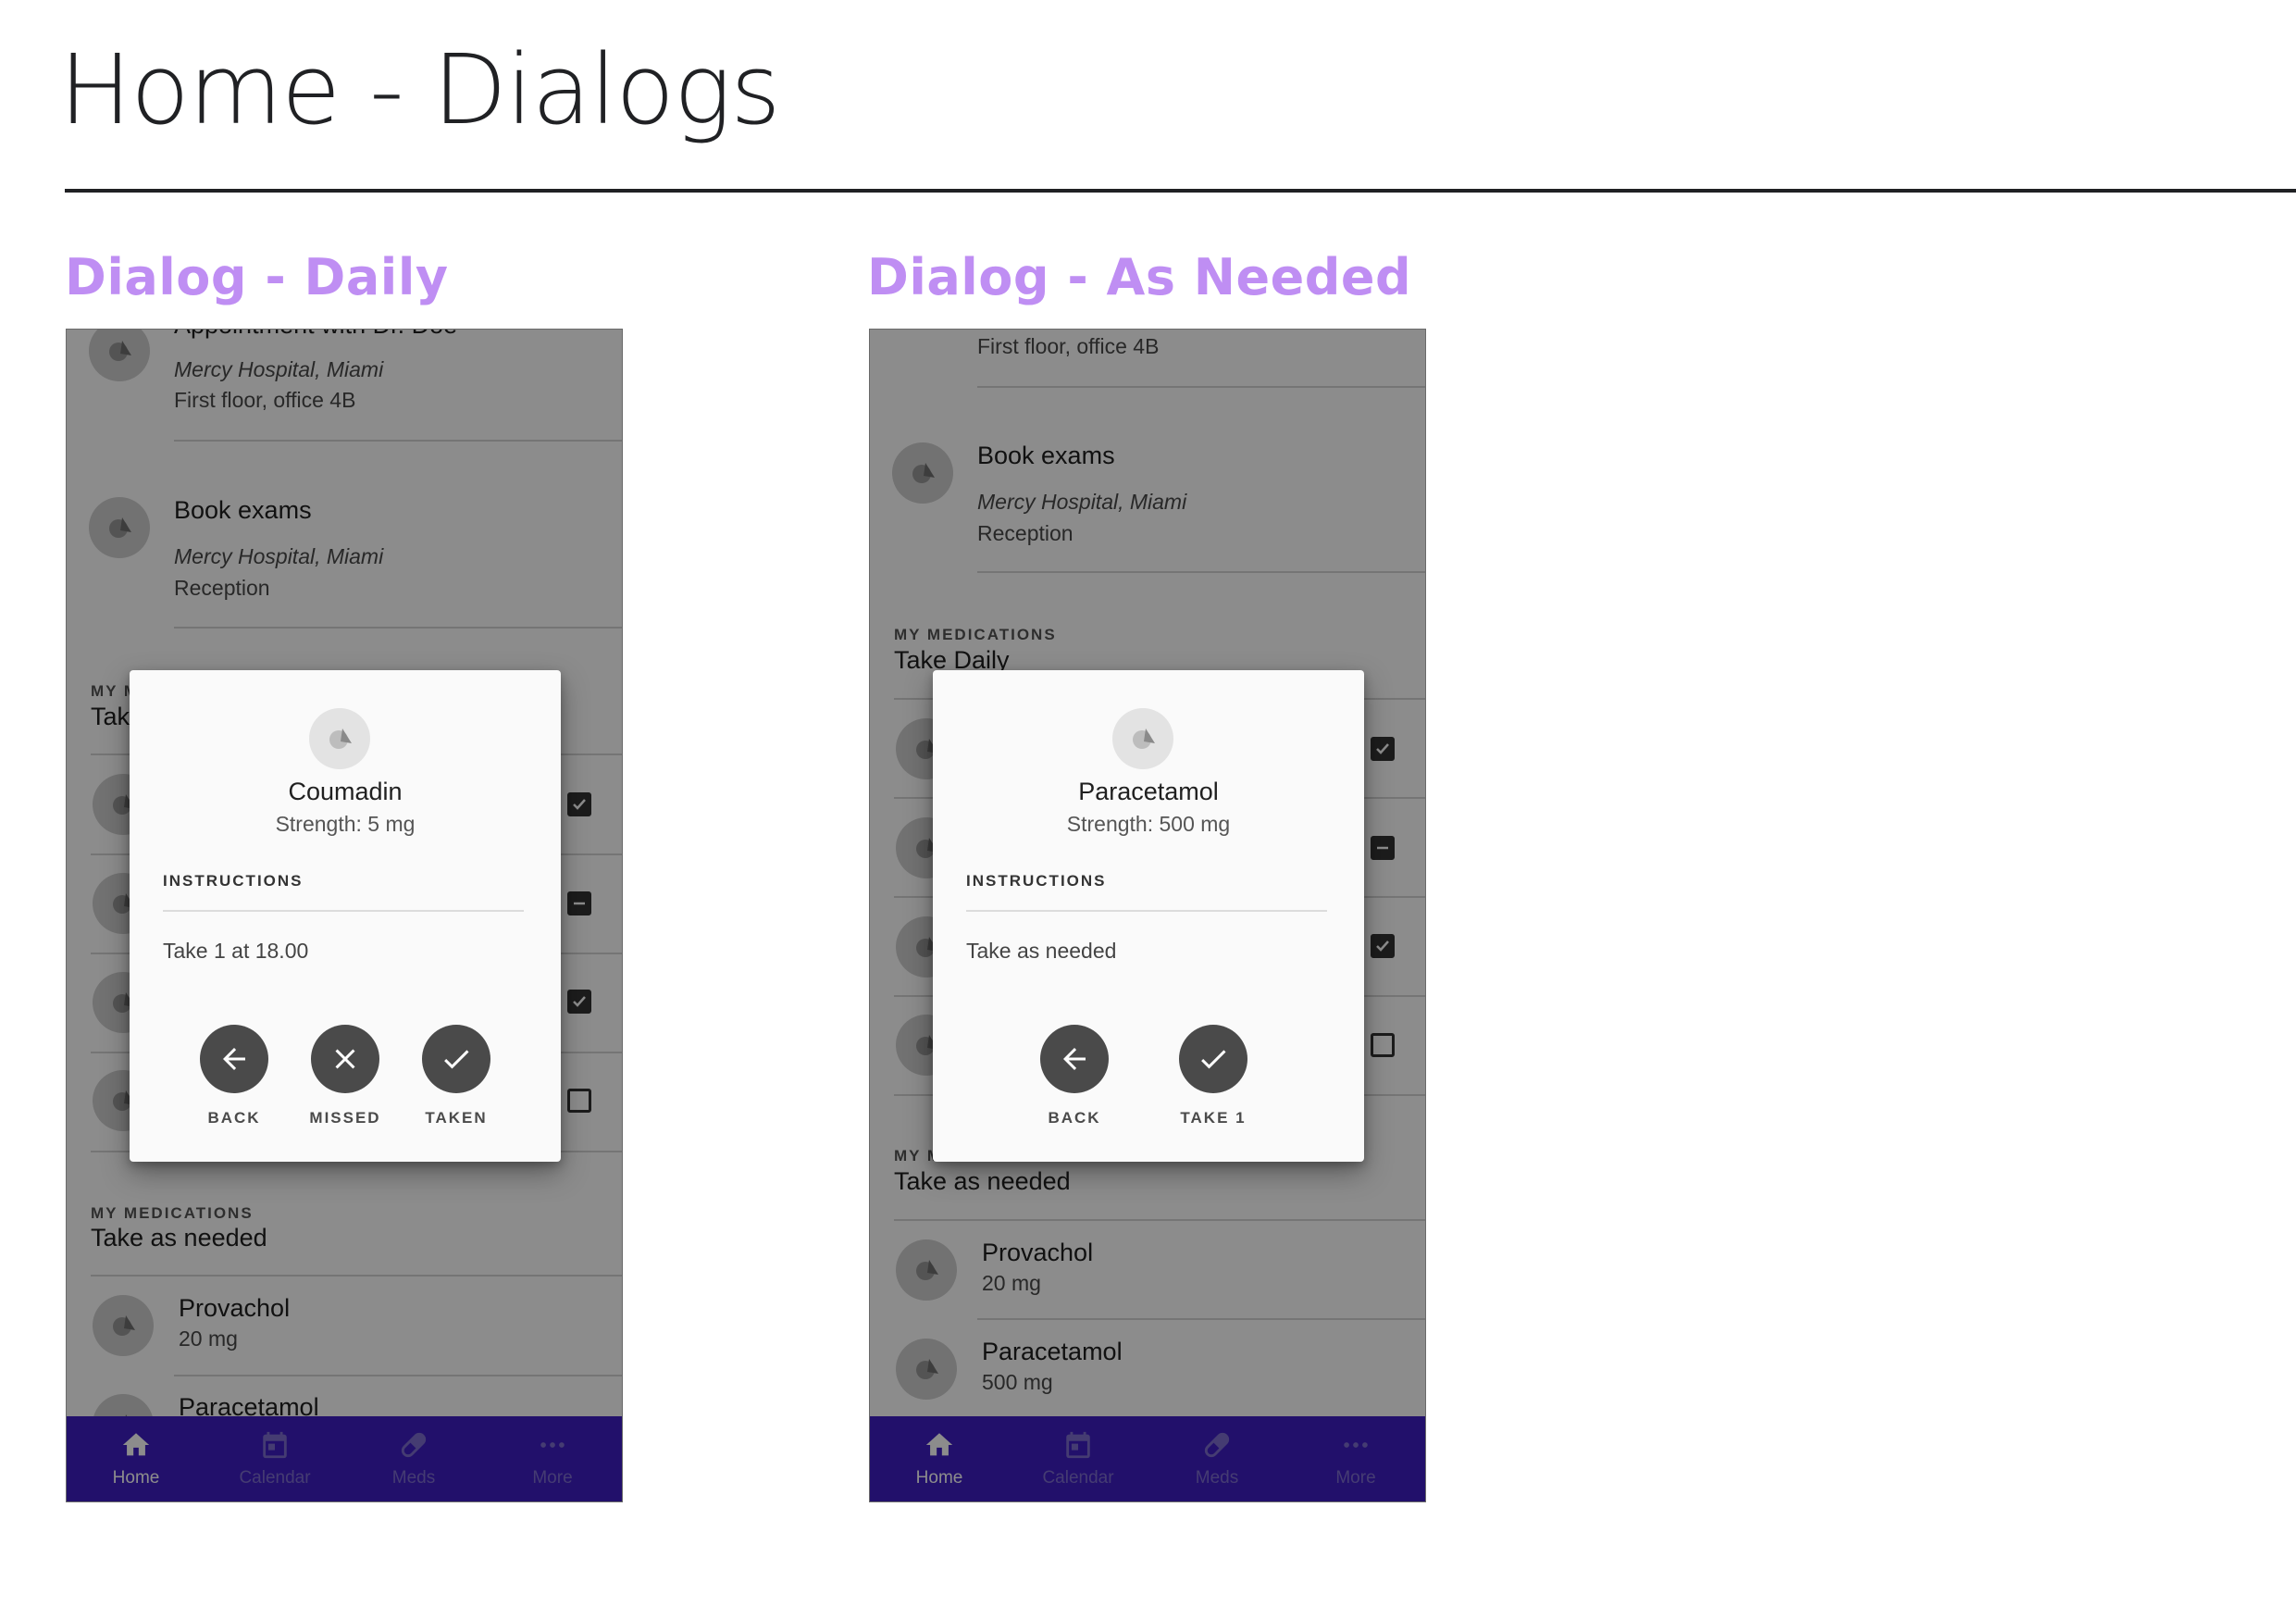  What do you see at coordinates (1149, 792) in the screenshot?
I see `dialog-medication-name: Paracetamol` at bounding box center [1149, 792].